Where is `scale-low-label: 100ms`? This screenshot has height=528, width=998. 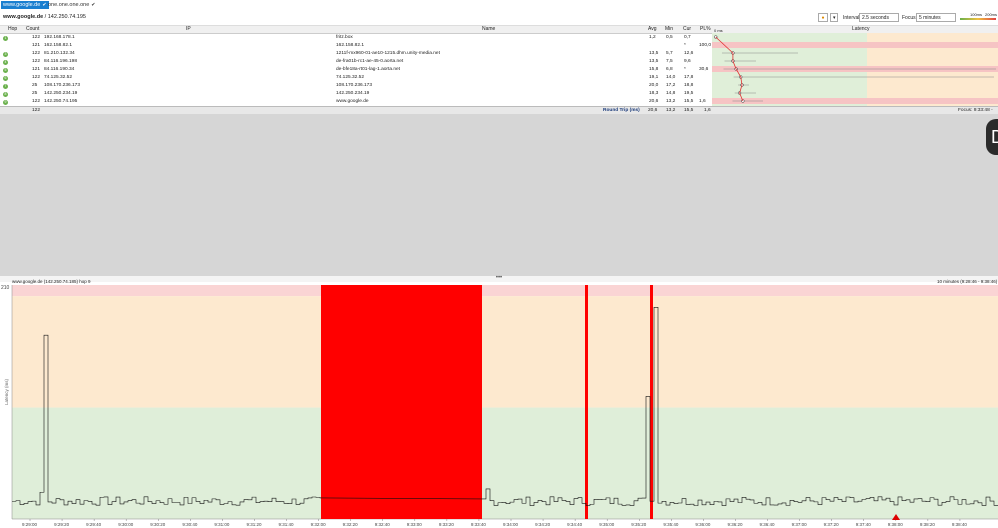 scale-low-label: 100ms is located at coordinates (976, 14).